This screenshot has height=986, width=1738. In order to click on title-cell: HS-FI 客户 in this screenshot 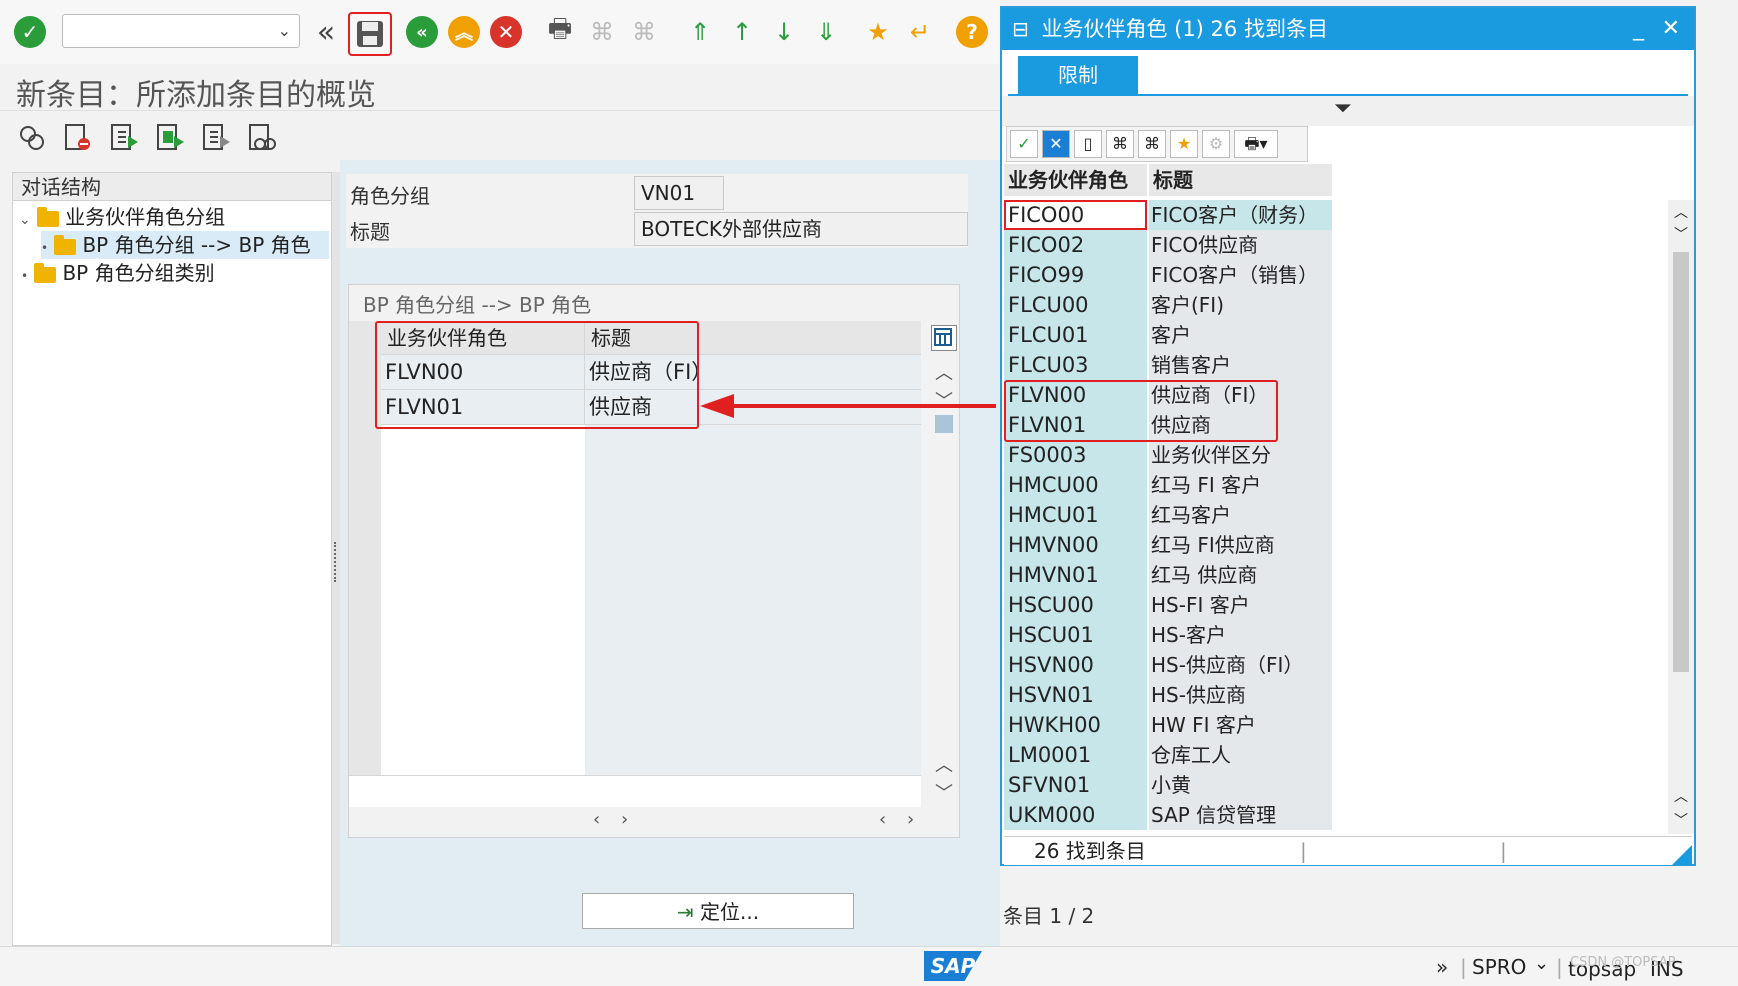, I will do `click(1240, 605)`.